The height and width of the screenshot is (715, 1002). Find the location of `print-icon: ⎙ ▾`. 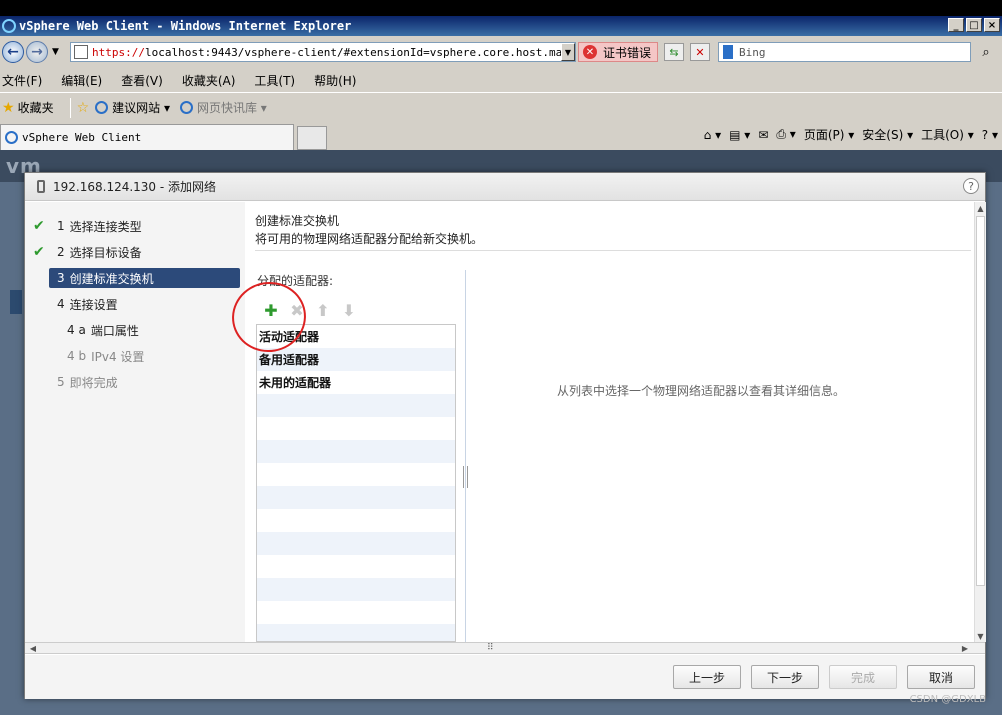

print-icon: ⎙ ▾ is located at coordinates (785, 134).